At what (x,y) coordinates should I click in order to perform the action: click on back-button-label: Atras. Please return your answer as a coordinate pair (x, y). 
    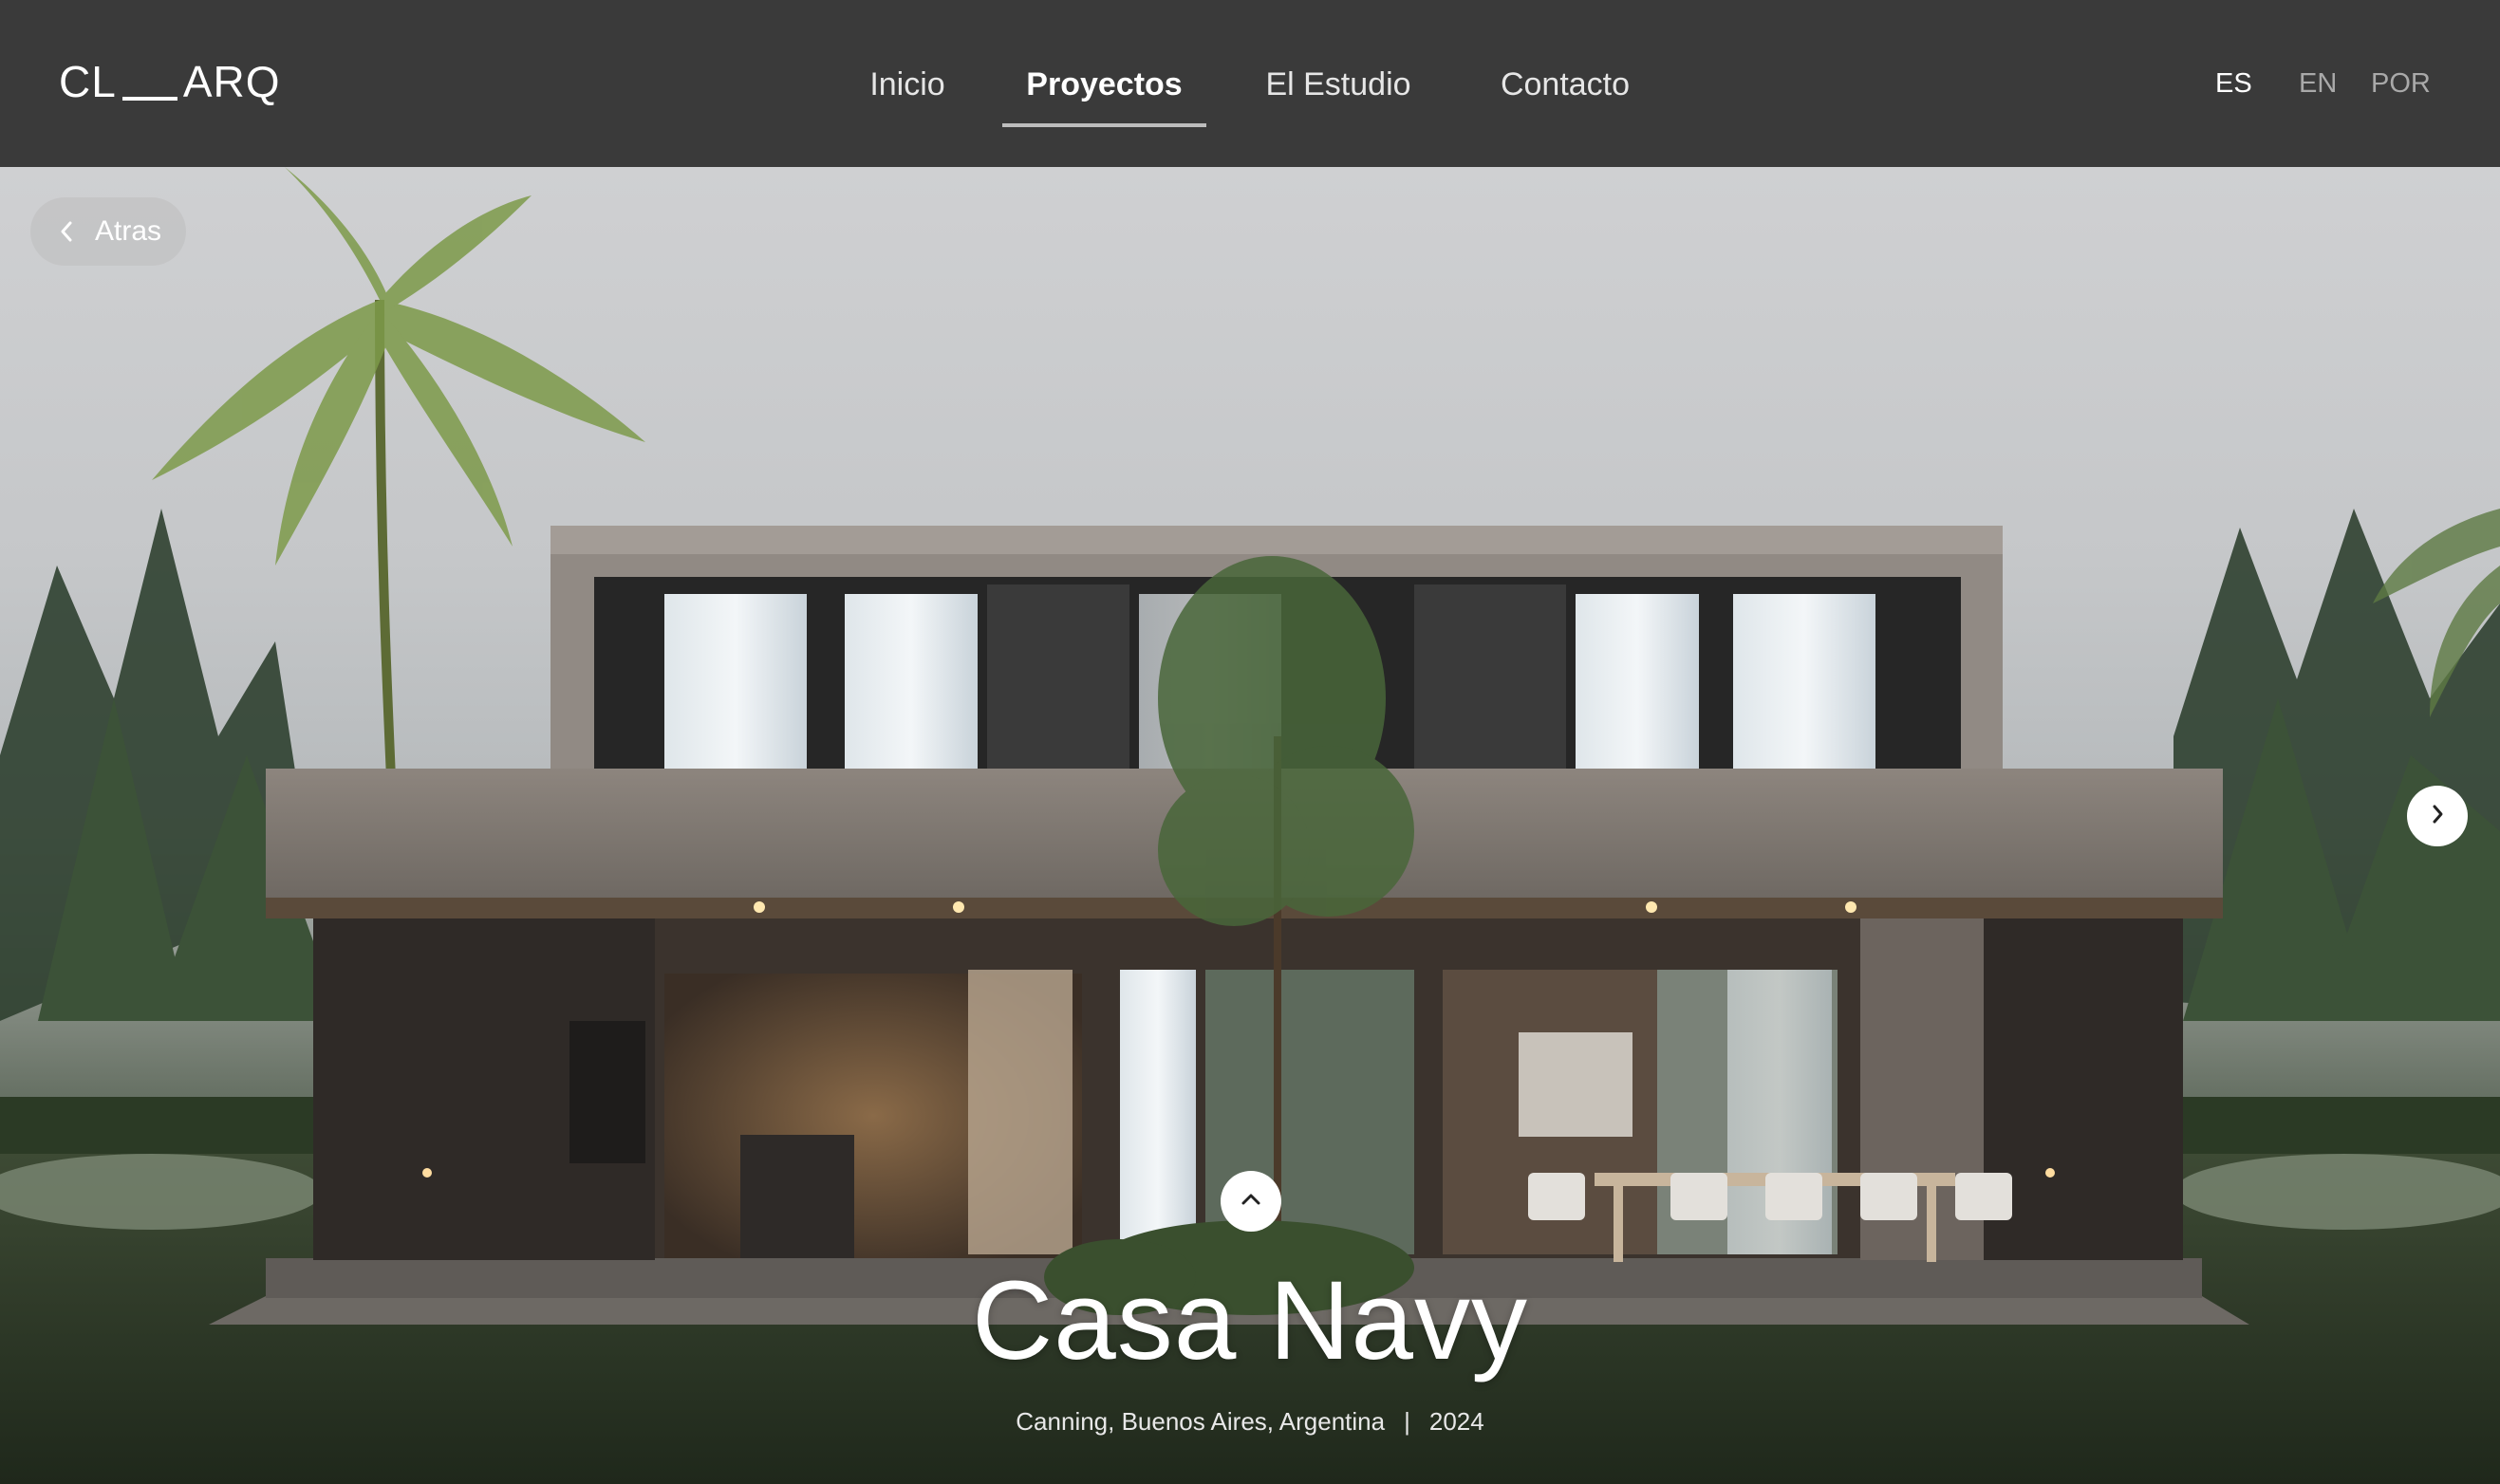
    Looking at the image, I should click on (129, 231).